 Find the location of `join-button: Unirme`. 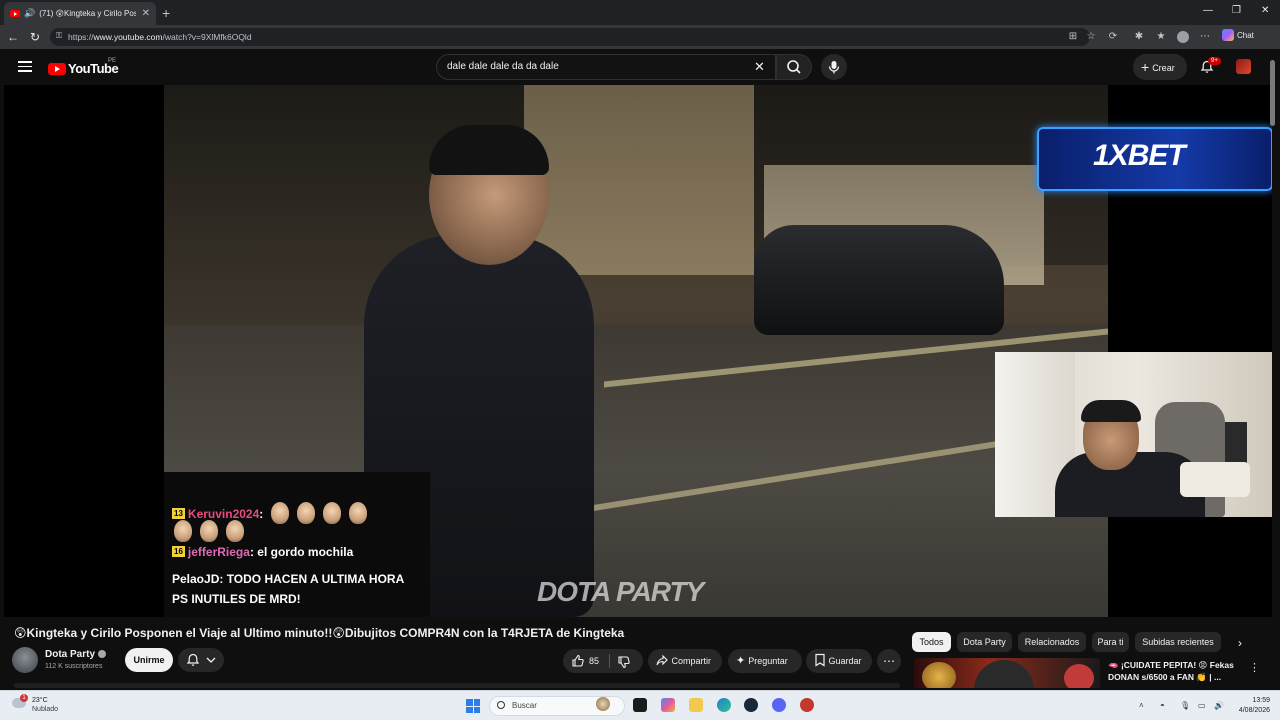

join-button: Unirme is located at coordinates (149, 660).